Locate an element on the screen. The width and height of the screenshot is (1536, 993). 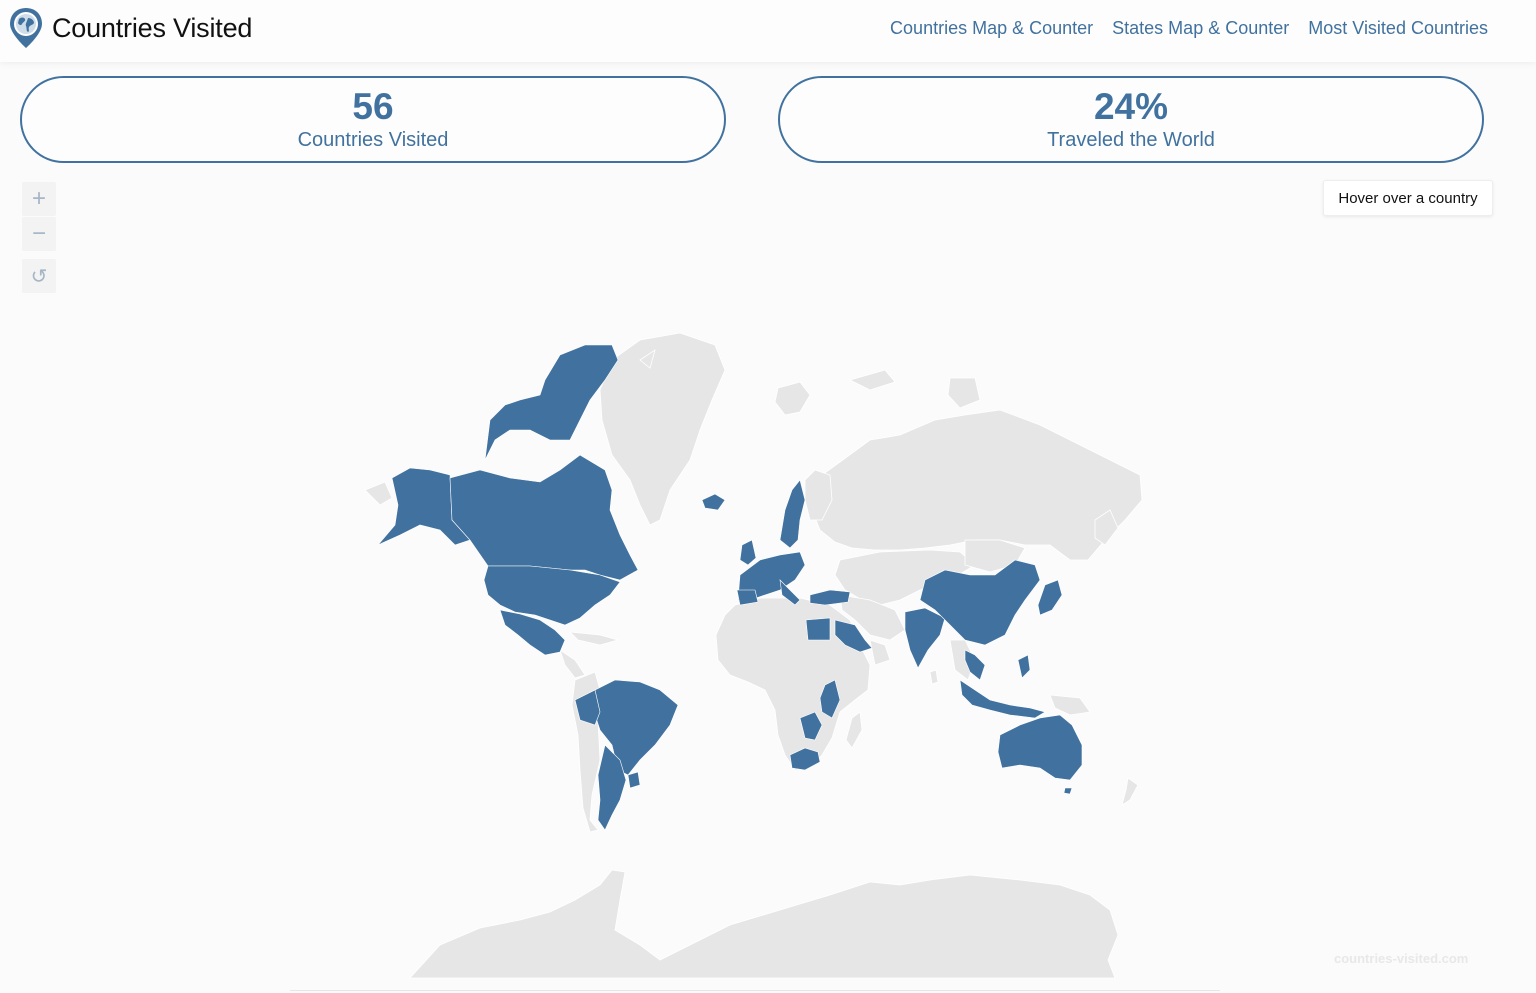
country-turkey is located at coordinates (830, 597).